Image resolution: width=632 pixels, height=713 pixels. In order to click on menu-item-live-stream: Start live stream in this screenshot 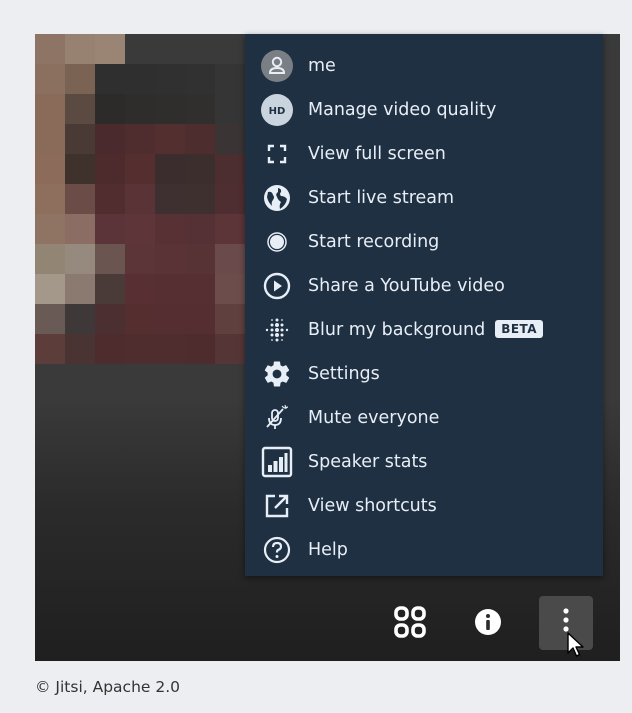, I will do `click(424, 198)`.